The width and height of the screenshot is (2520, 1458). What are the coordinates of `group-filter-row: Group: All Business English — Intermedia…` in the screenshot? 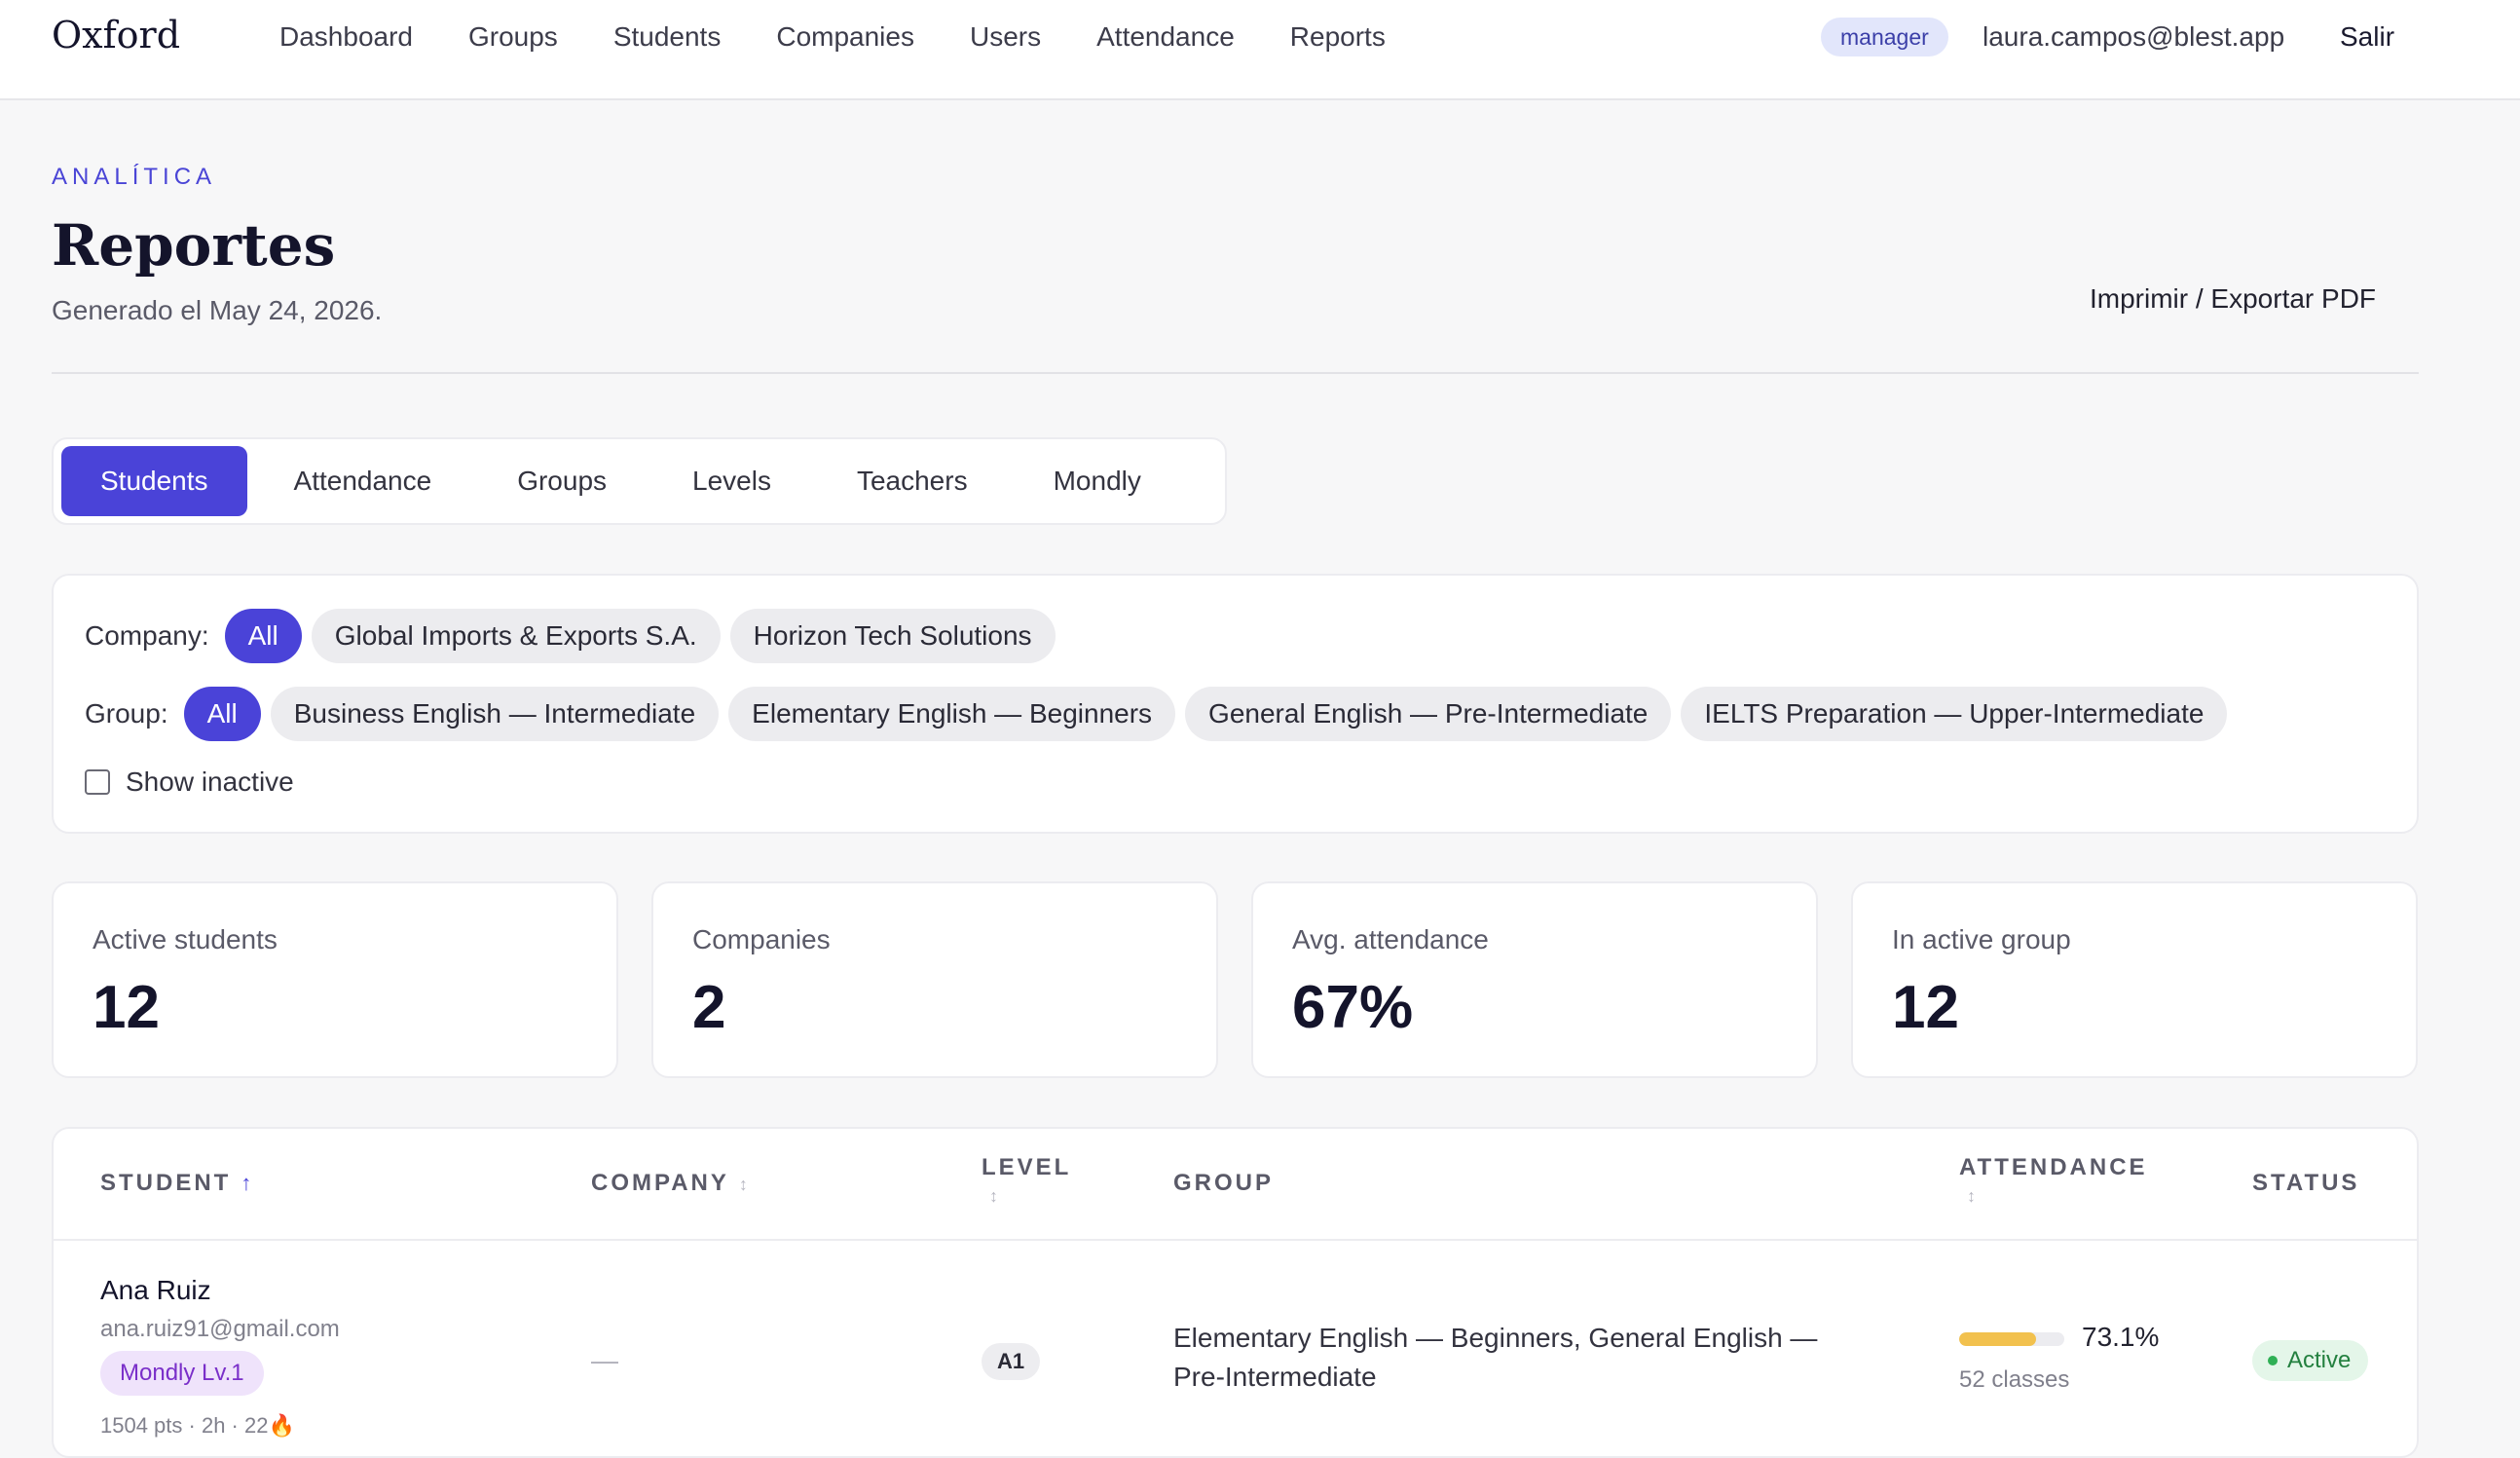 It's located at (1161, 714).